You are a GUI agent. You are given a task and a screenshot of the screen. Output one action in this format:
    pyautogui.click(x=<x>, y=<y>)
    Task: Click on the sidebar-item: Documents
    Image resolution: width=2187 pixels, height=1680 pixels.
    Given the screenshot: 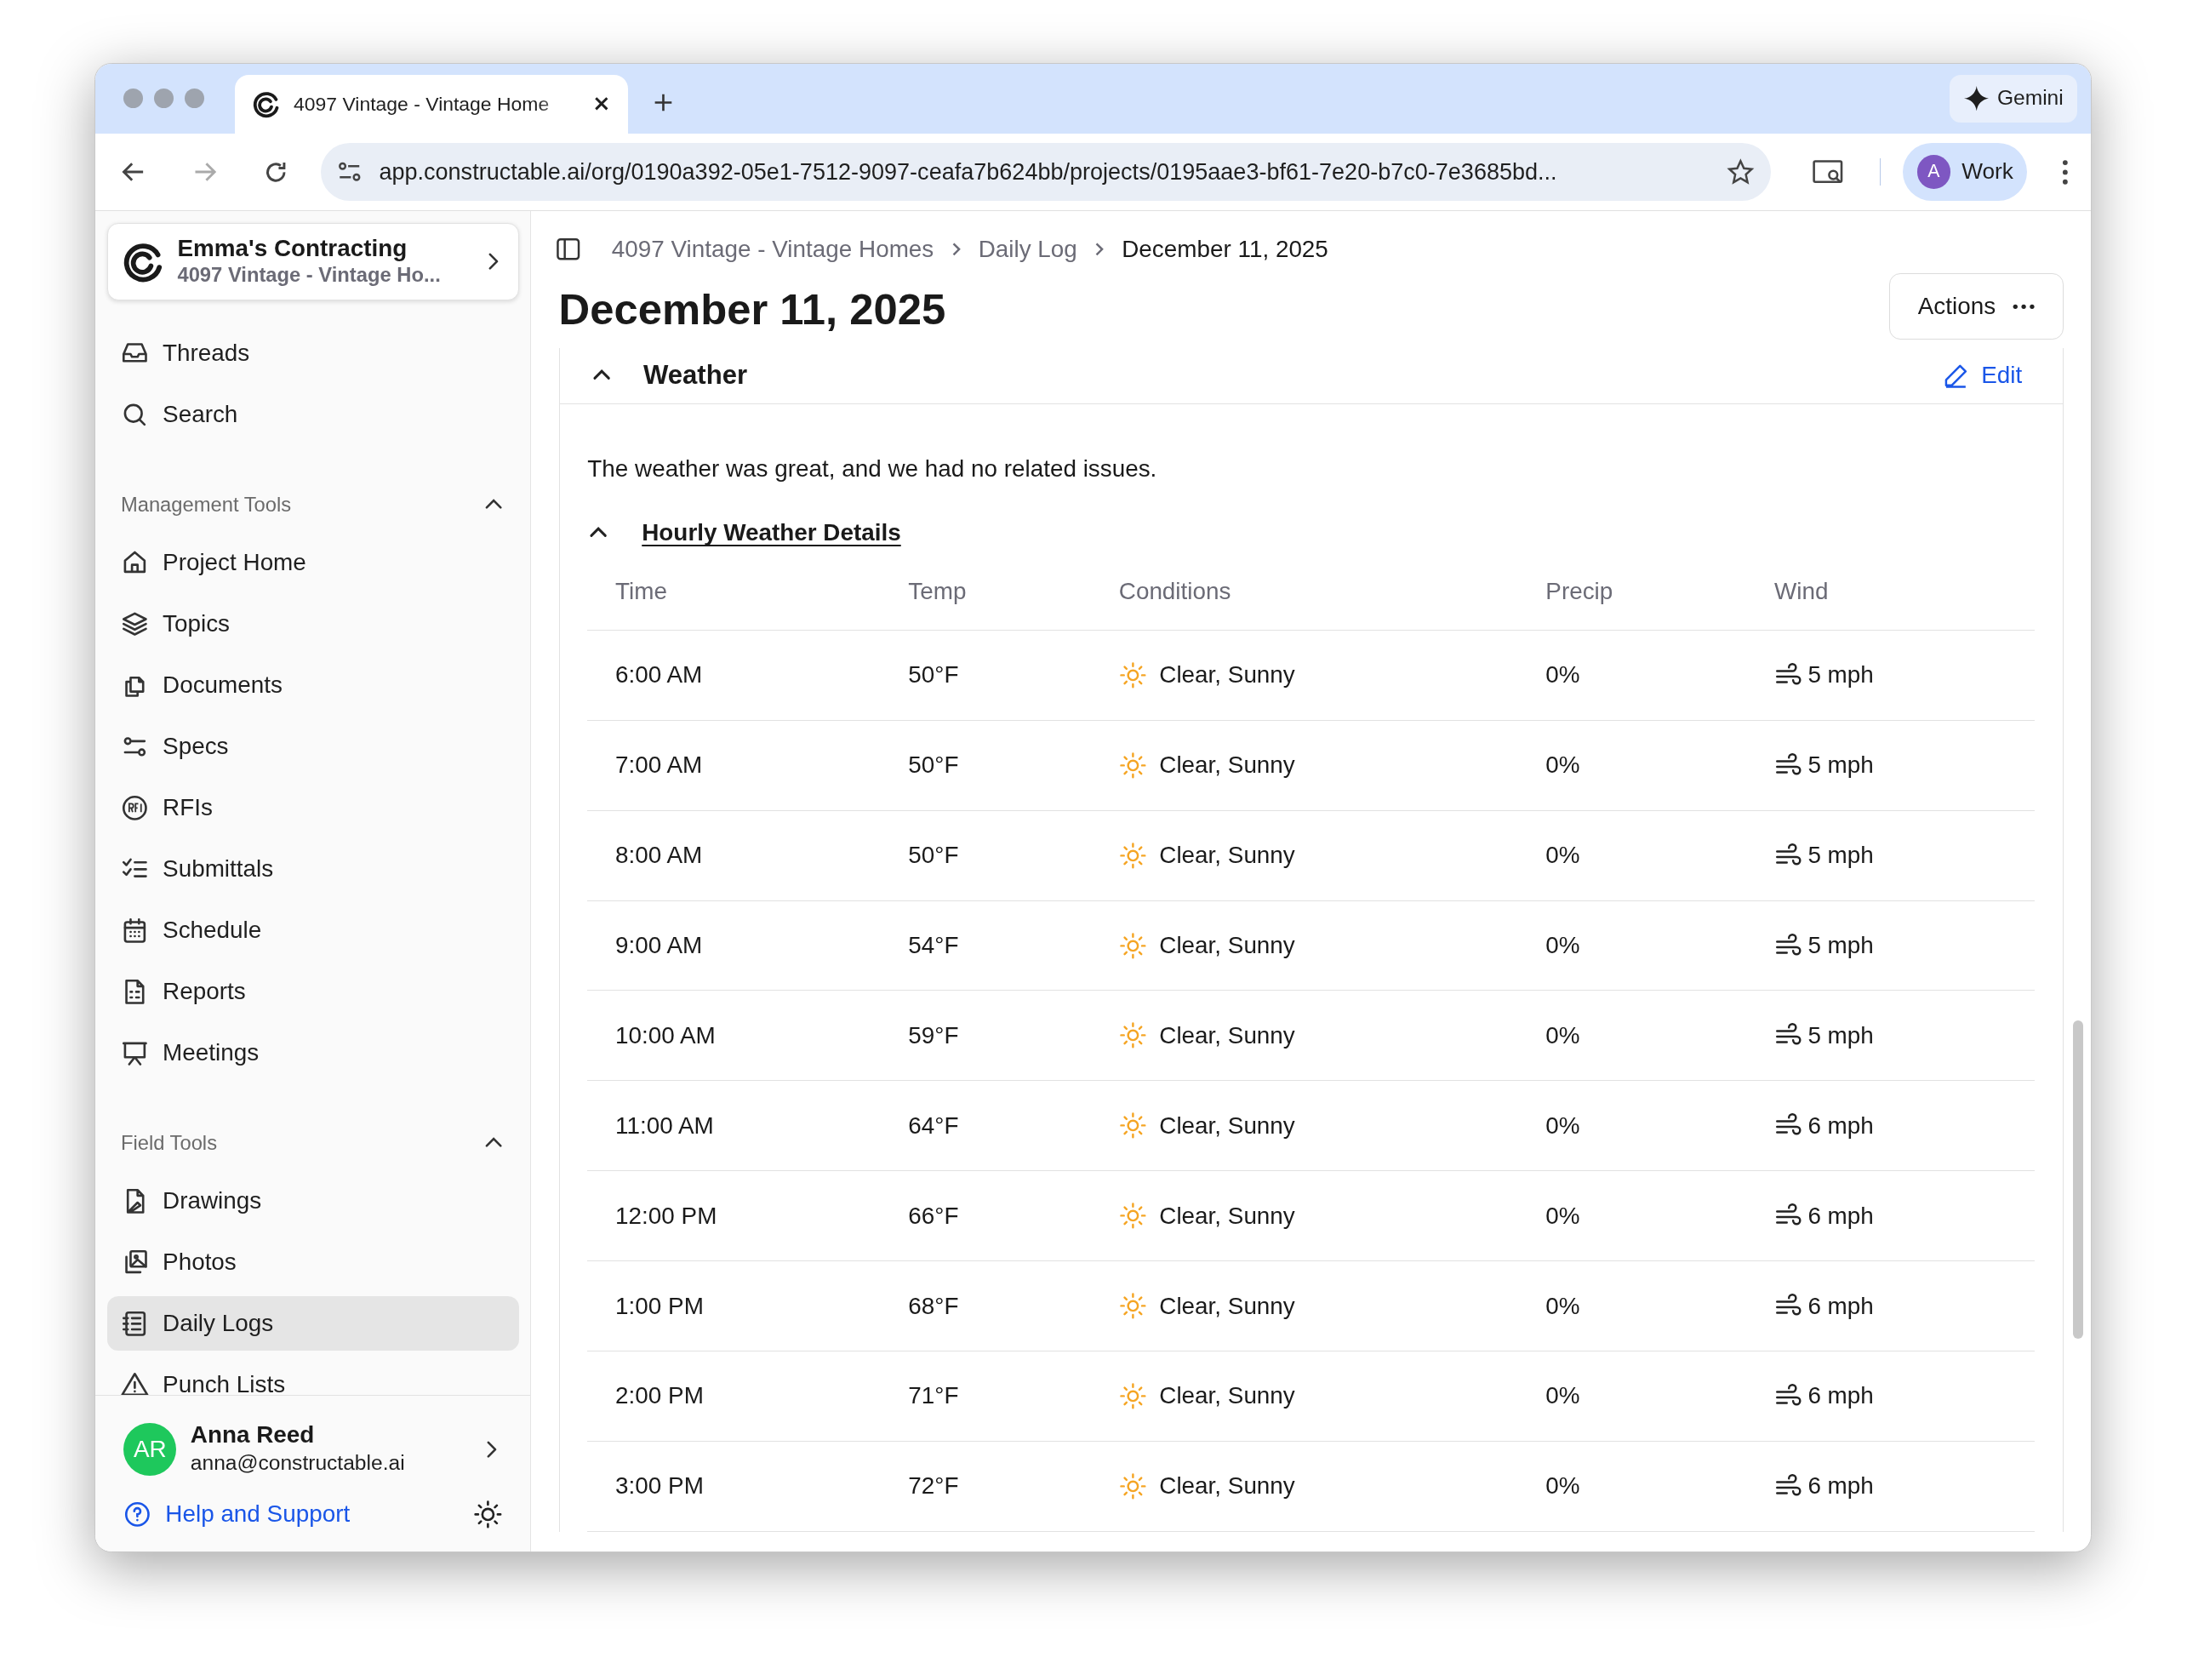 What is the action you would take?
    pyautogui.click(x=313, y=684)
    